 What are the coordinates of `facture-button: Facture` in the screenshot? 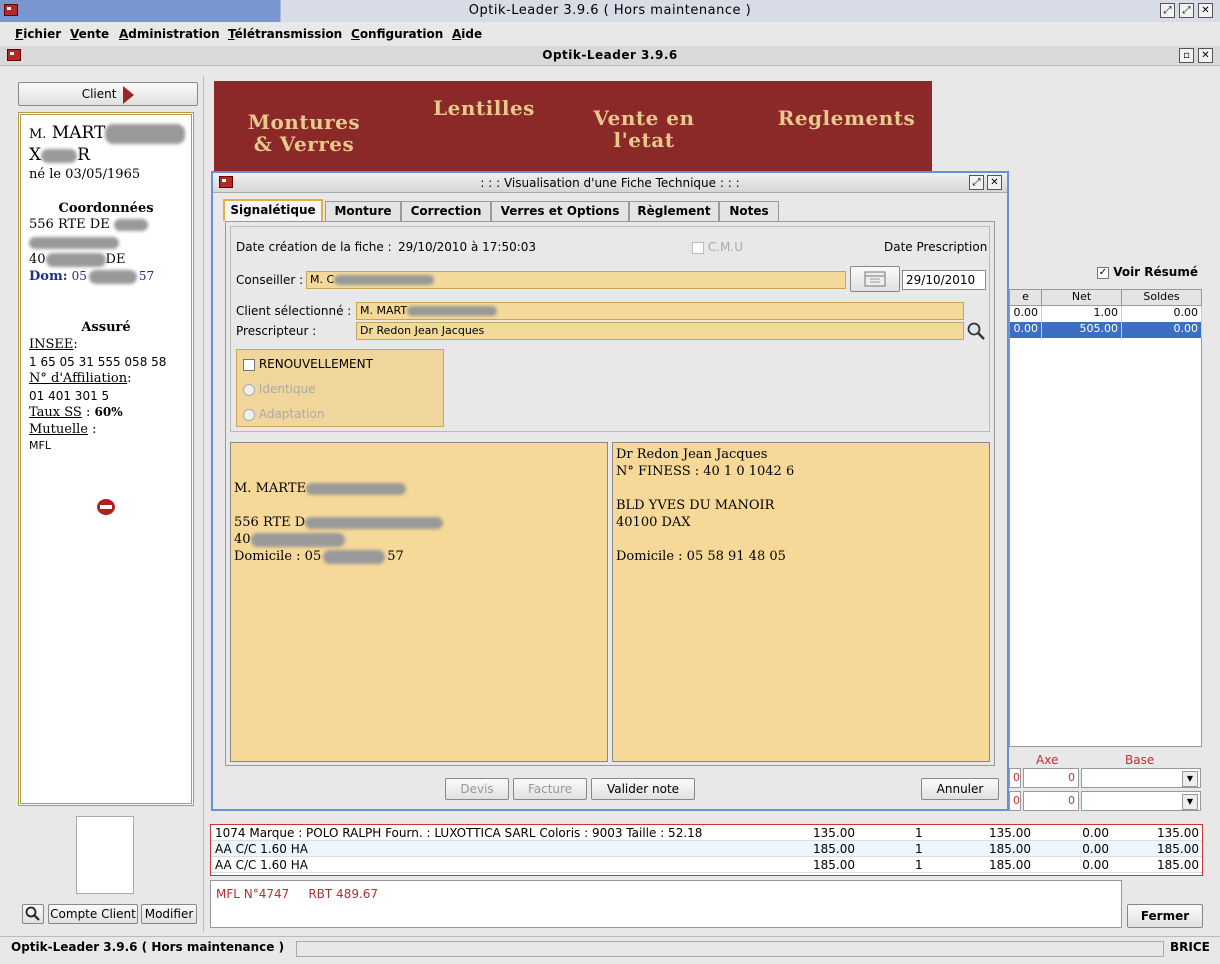 It's located at (550, 789).